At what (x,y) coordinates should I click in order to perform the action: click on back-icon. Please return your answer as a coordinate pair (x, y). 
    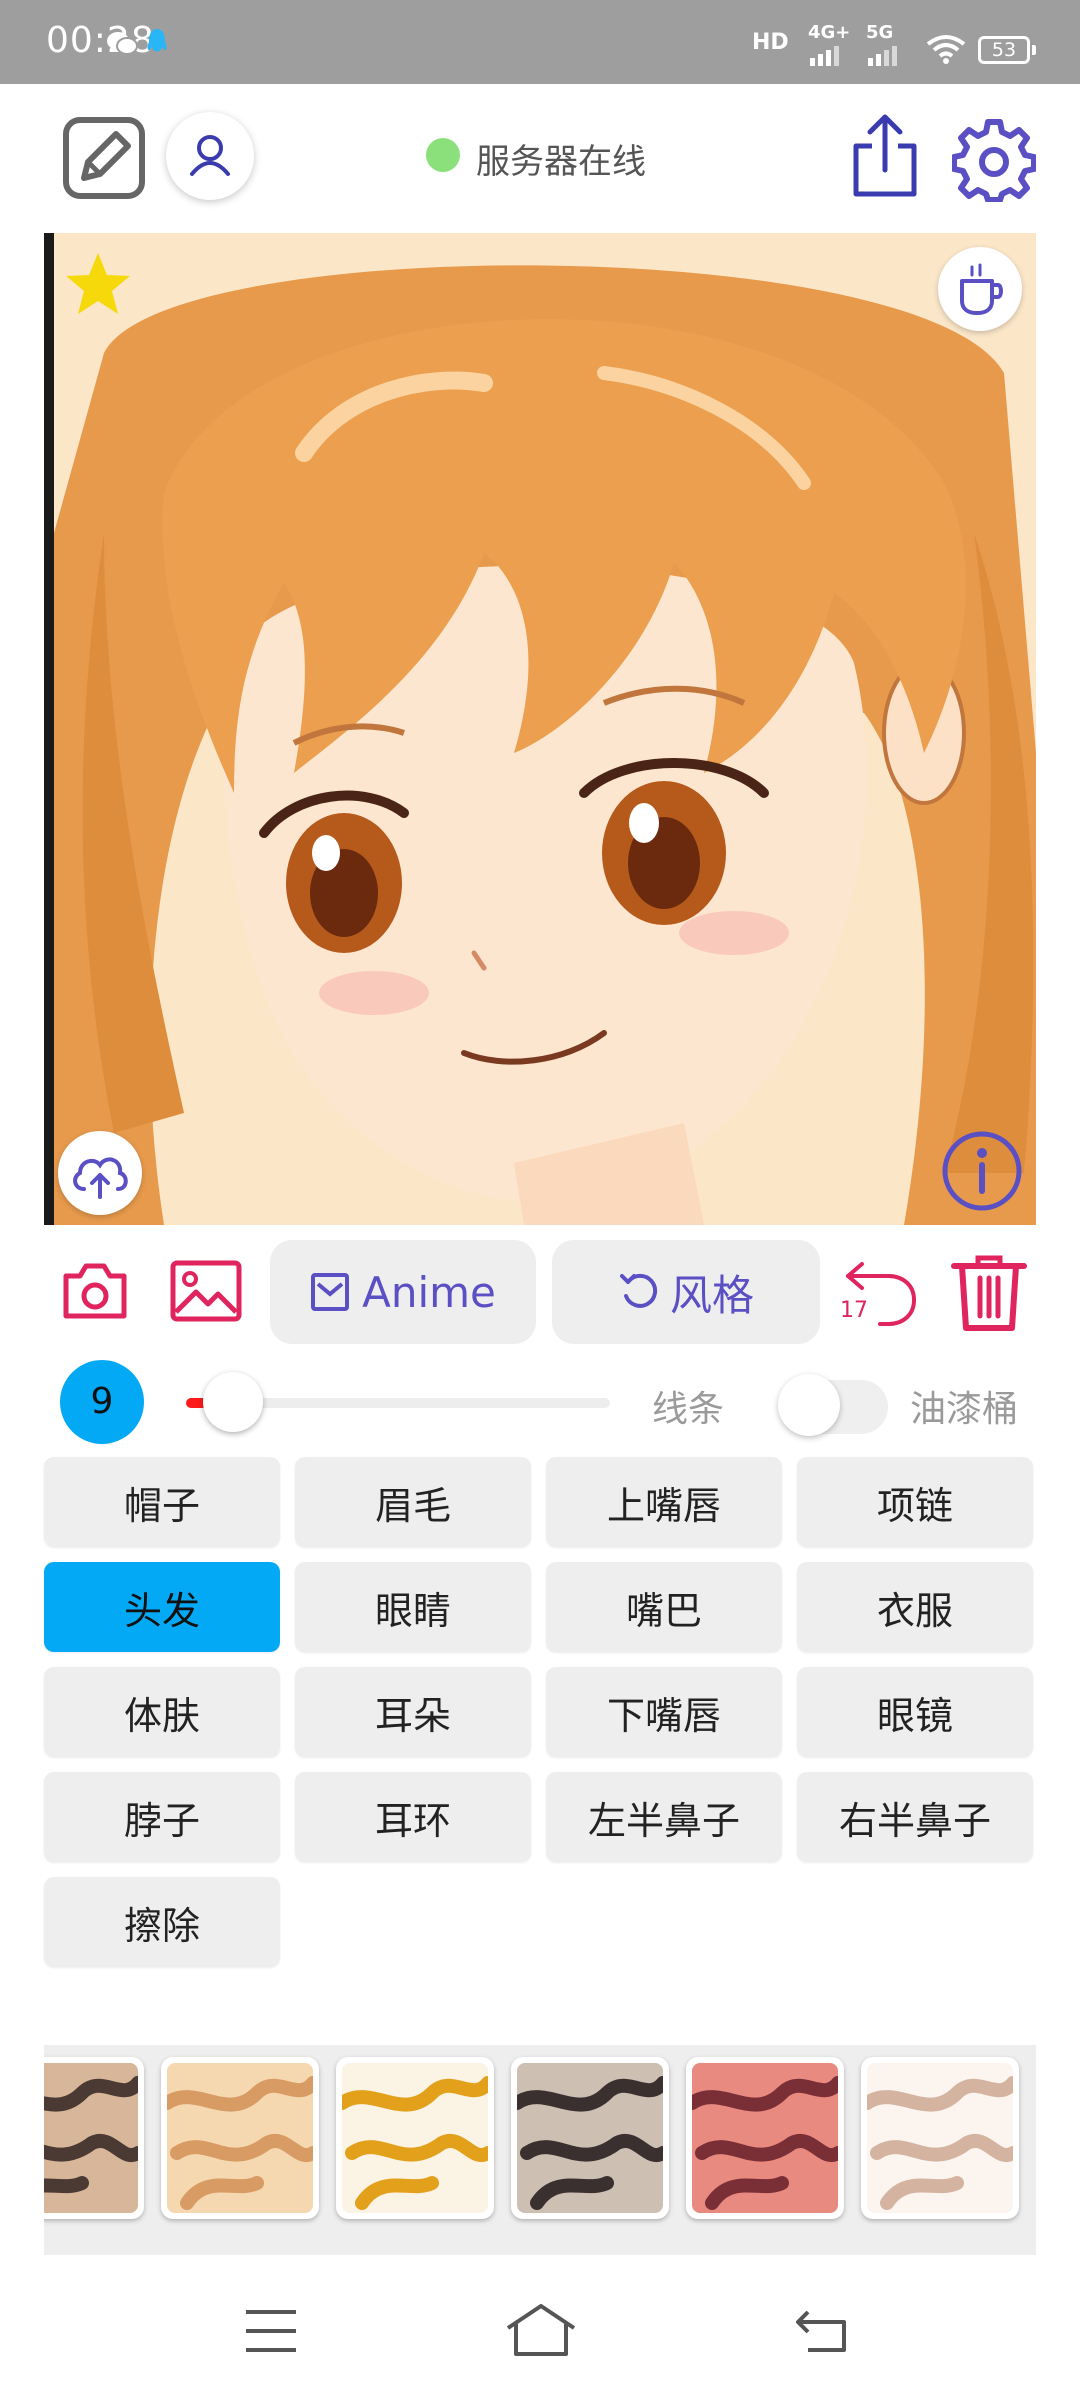
    Looking at the image, I should click on (821, 2331).